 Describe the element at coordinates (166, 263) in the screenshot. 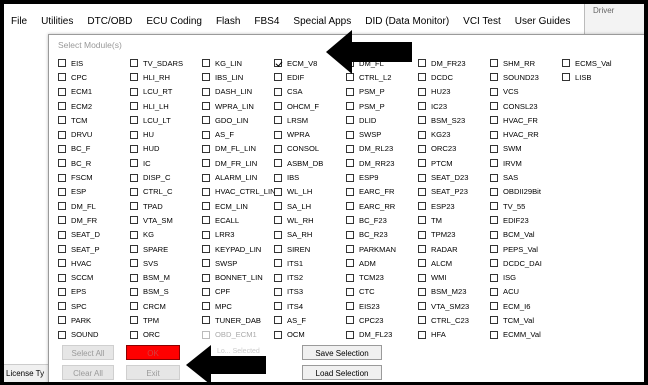

I see `module-option: SVS` at that location.